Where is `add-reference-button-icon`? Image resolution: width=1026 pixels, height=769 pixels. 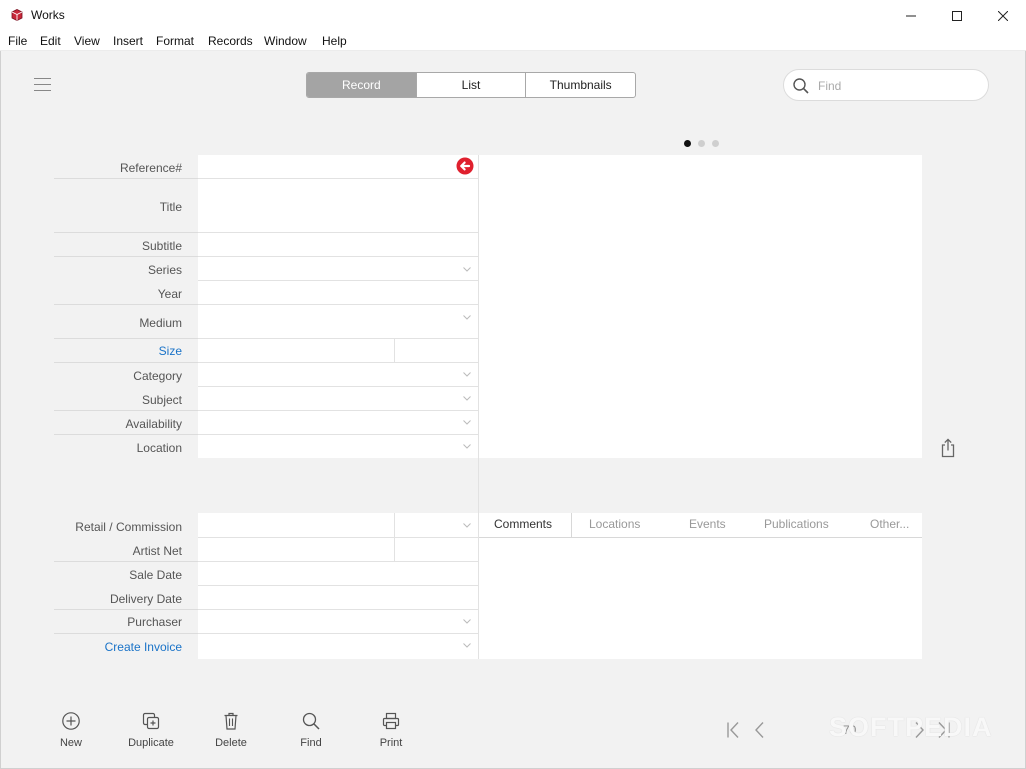 add-reference-button-icon is located at coordinates (465, 166).